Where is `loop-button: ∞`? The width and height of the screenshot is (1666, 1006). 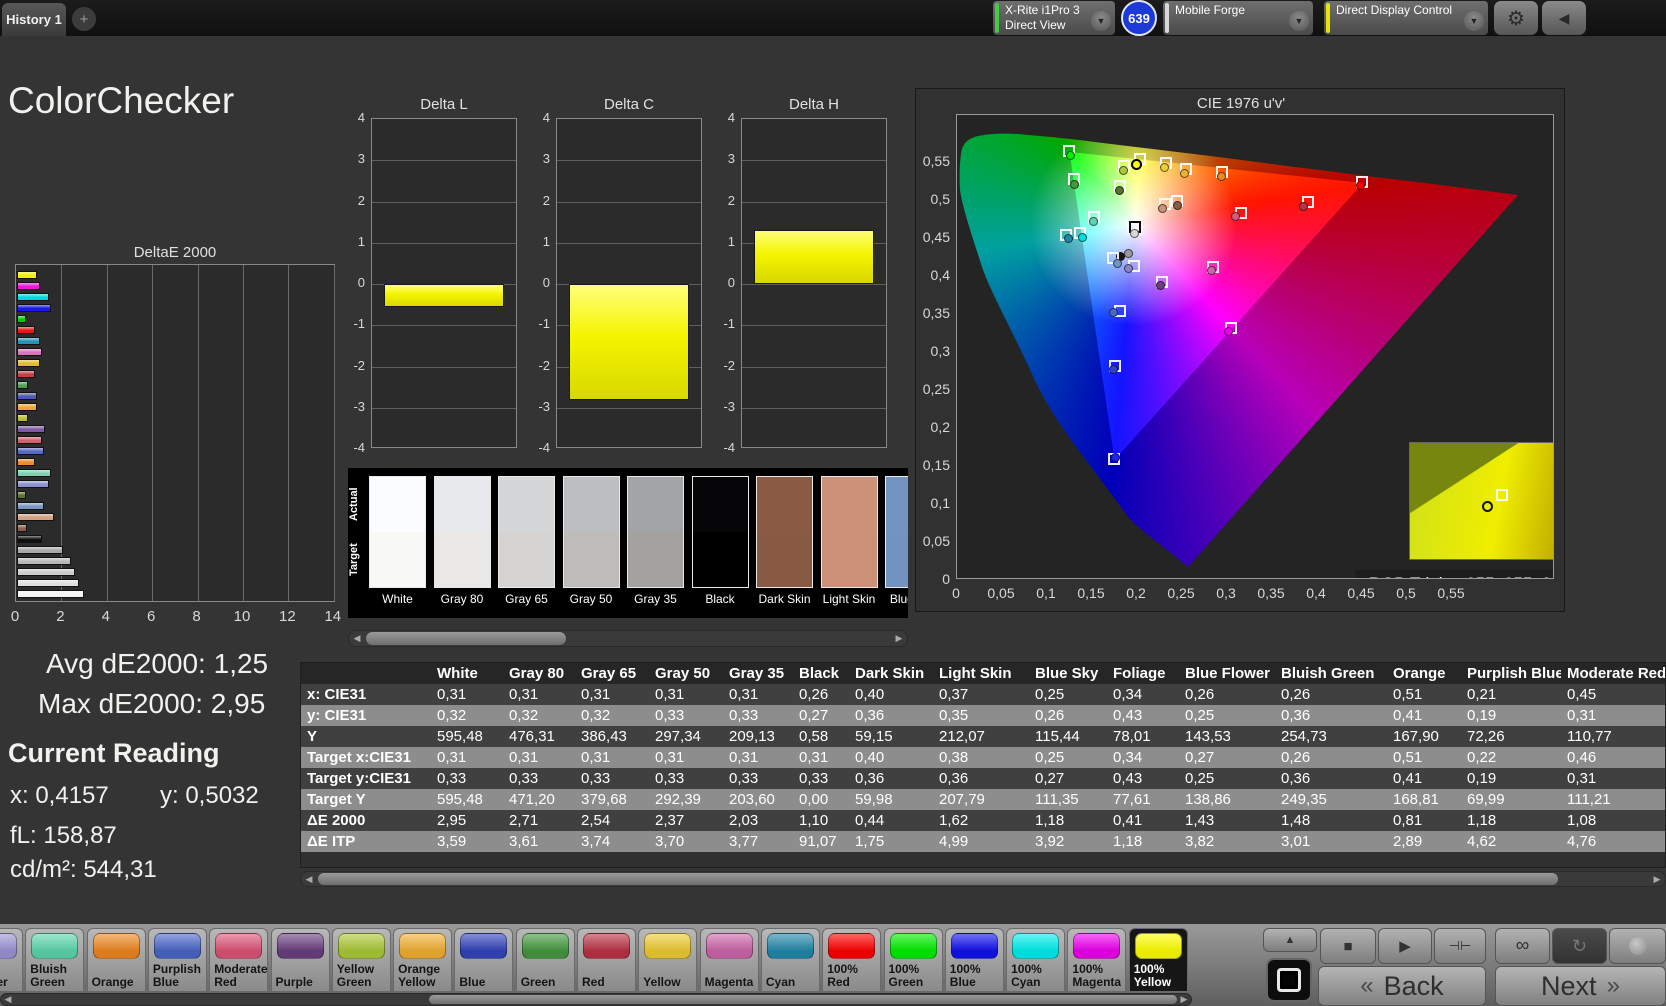 loop-button: ∞ is located at coordinates (1522, 946).